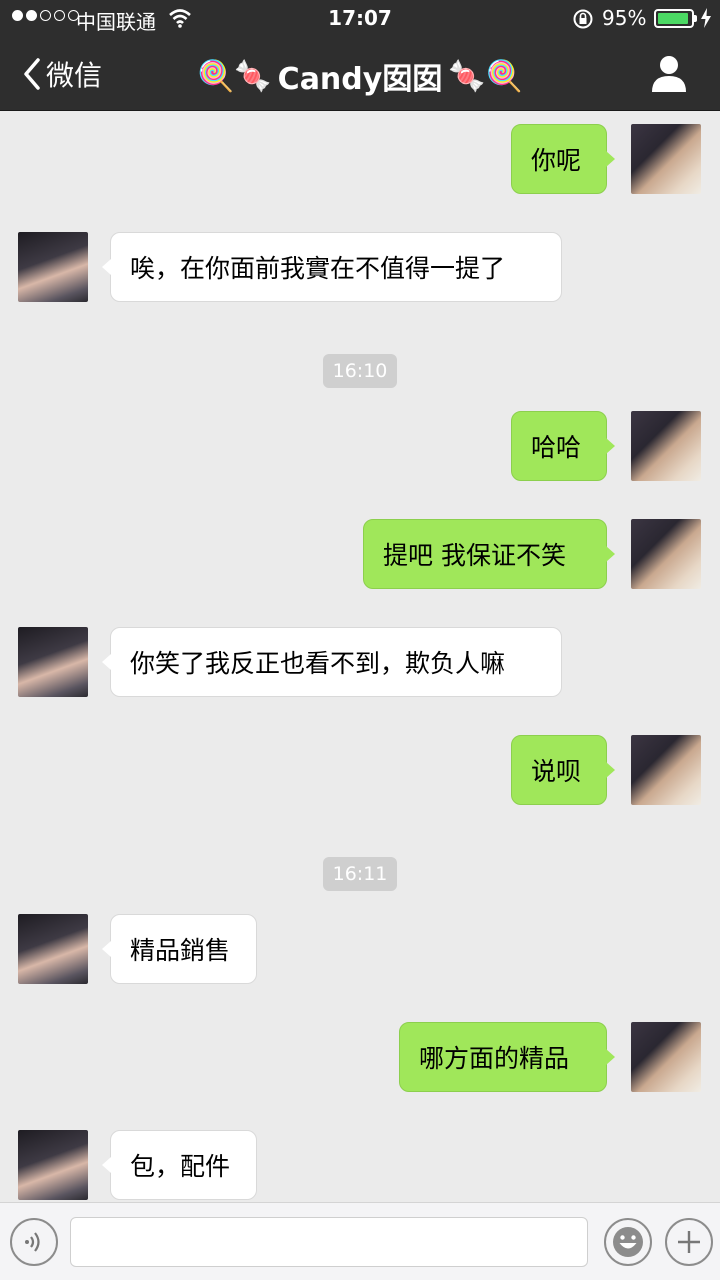 This screenshot has width=720, height=1280. I want to click on nav-bar: 微信 🍭🍬 Candy囡囡 🍬🍭, so click(360, 74).